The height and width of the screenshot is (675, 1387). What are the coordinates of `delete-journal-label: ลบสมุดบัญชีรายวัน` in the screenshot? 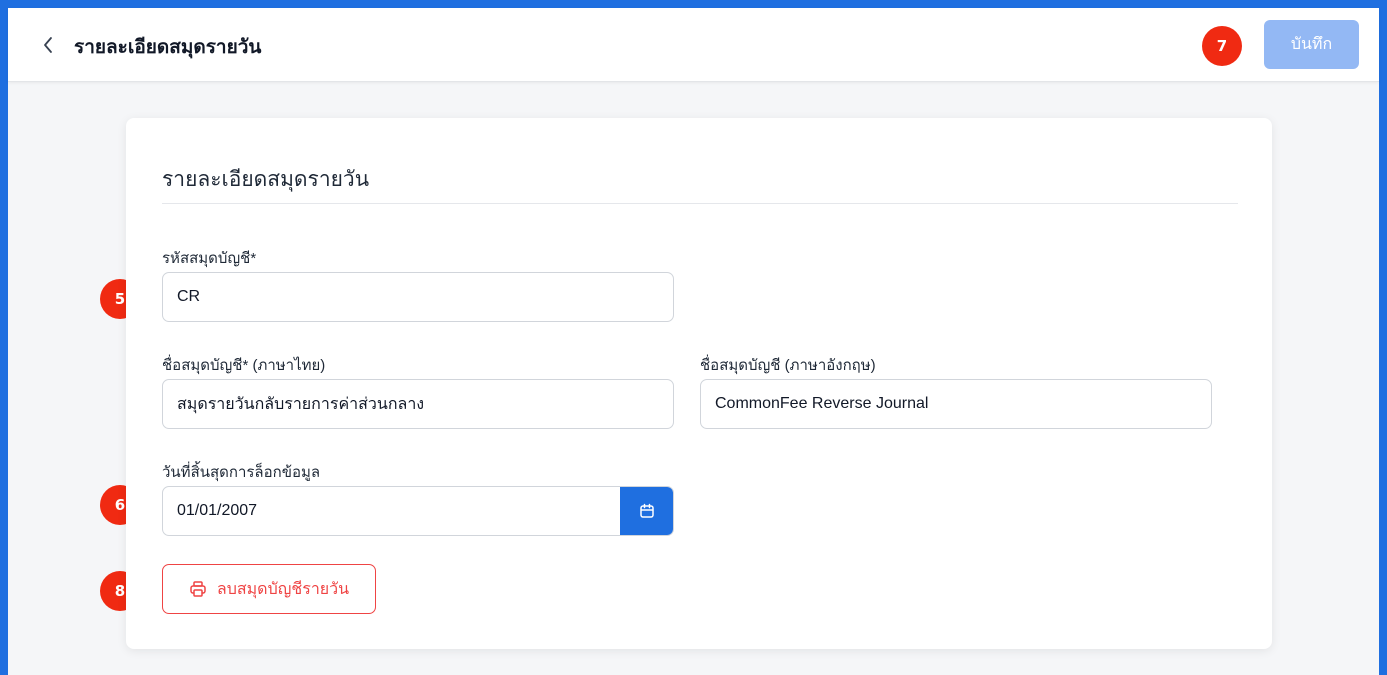 It's located at (283, 589).